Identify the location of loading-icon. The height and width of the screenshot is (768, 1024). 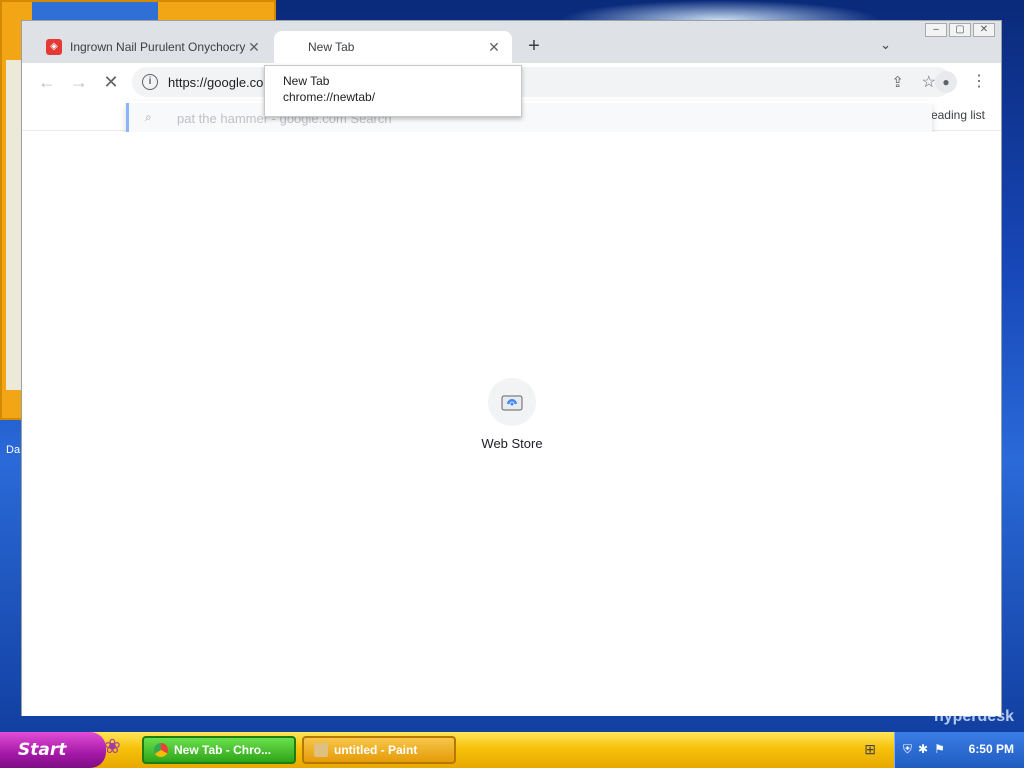
(292, 47).